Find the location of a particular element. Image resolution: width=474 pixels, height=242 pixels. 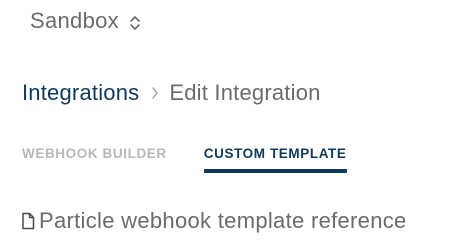

document-icon is located at coordinates (28, 221).